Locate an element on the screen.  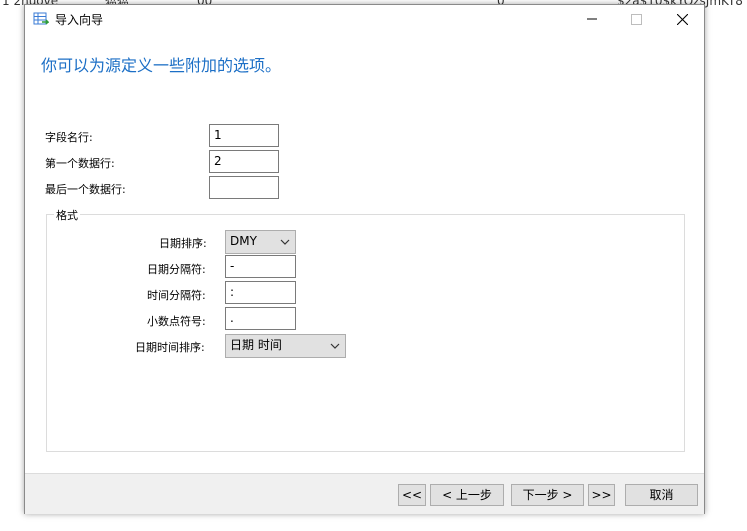
datetime-order-value: 日期 时间 is located at coordinates (256, 345).